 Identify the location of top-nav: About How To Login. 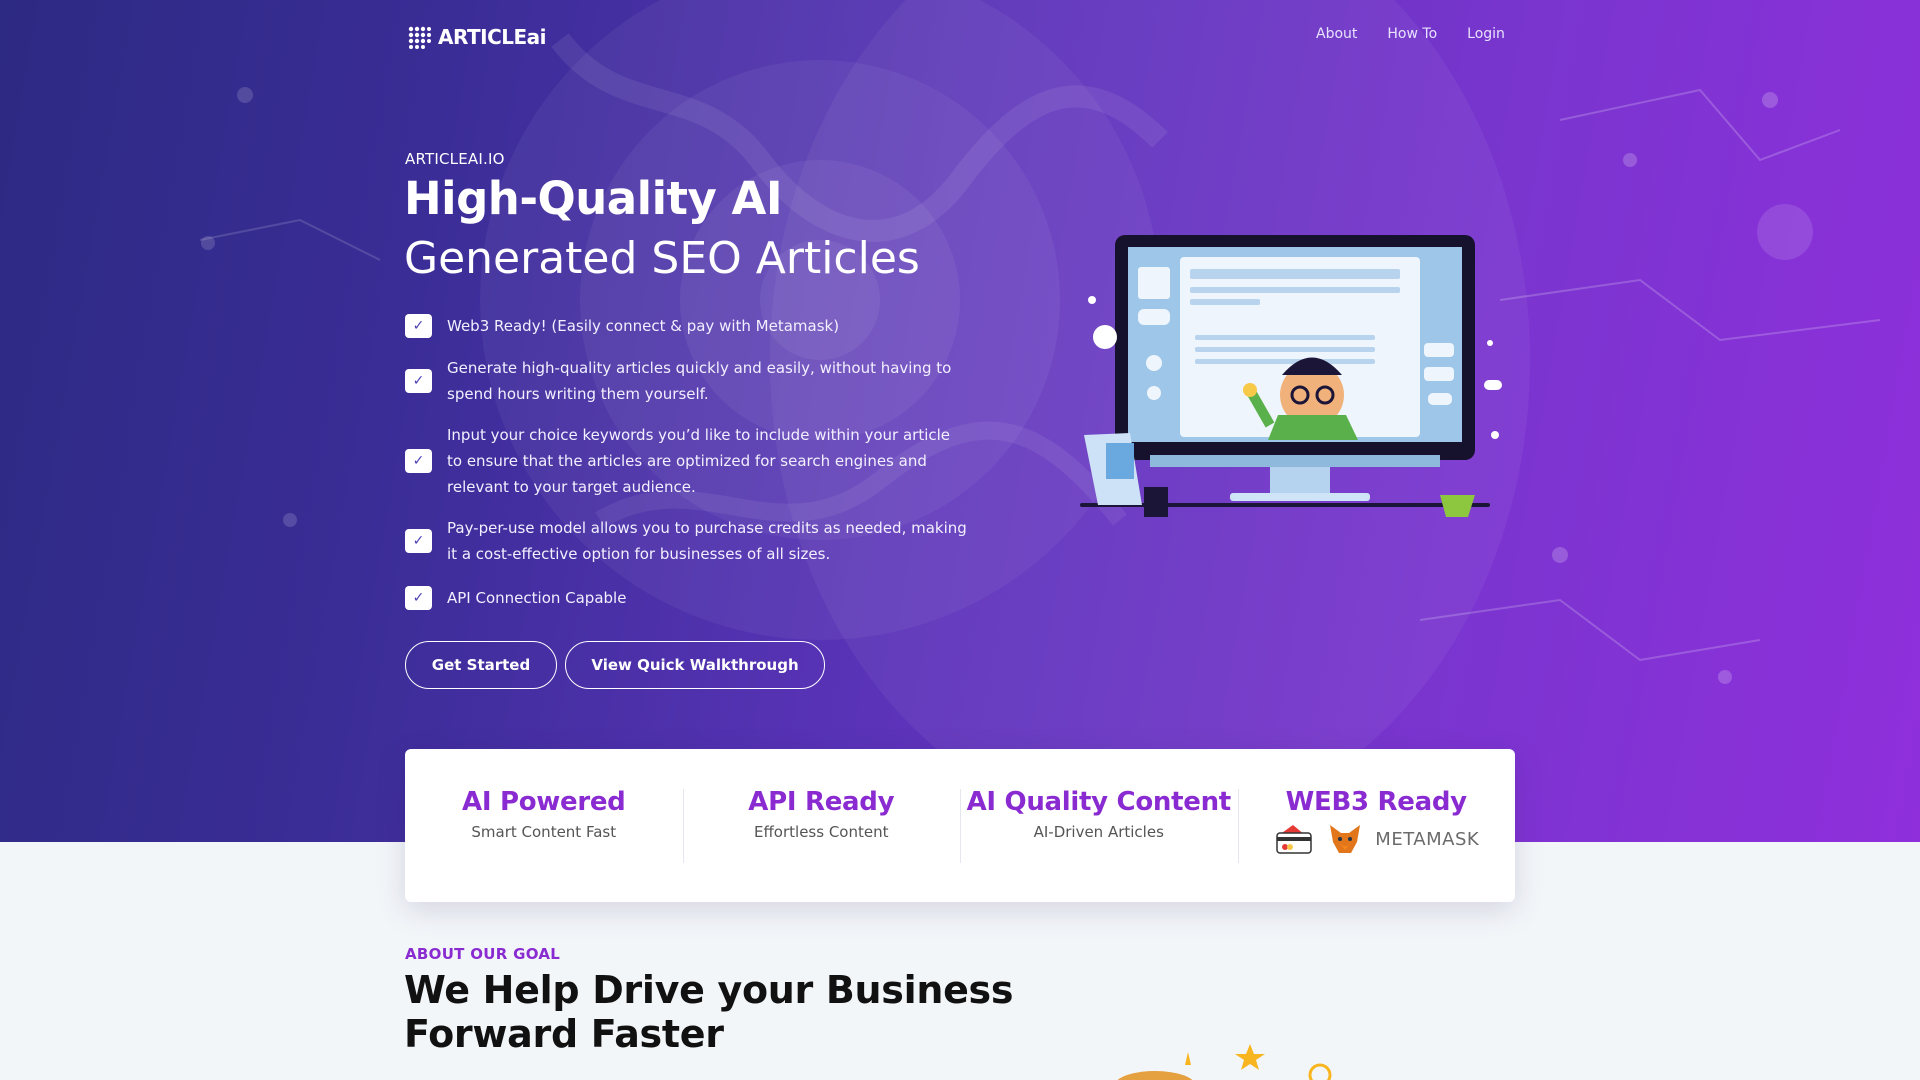
(1410, 34).